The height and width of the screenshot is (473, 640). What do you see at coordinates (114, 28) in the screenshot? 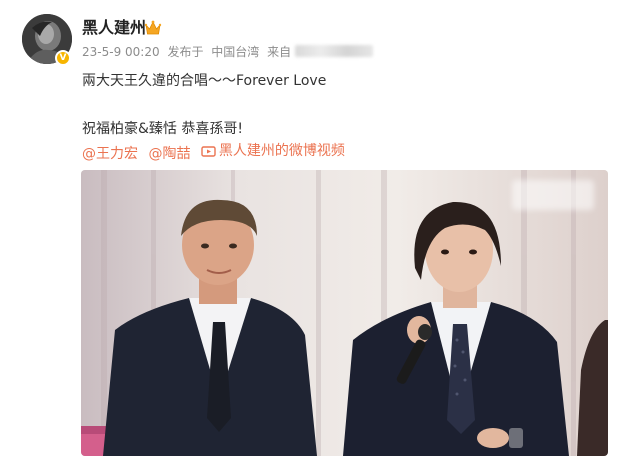
I see `author-name: 黑人建州` at bounding box center [114, 28].